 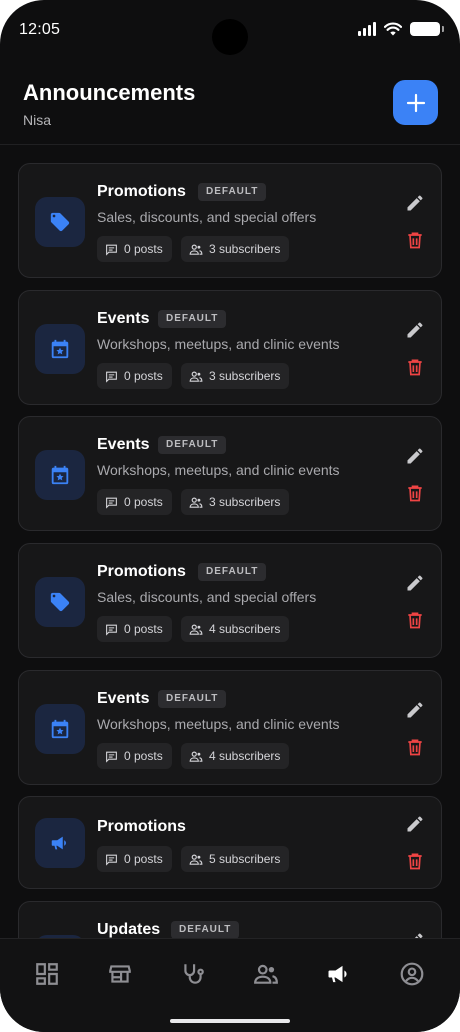 I want to click on nav-account, so click(x=412, y=974).